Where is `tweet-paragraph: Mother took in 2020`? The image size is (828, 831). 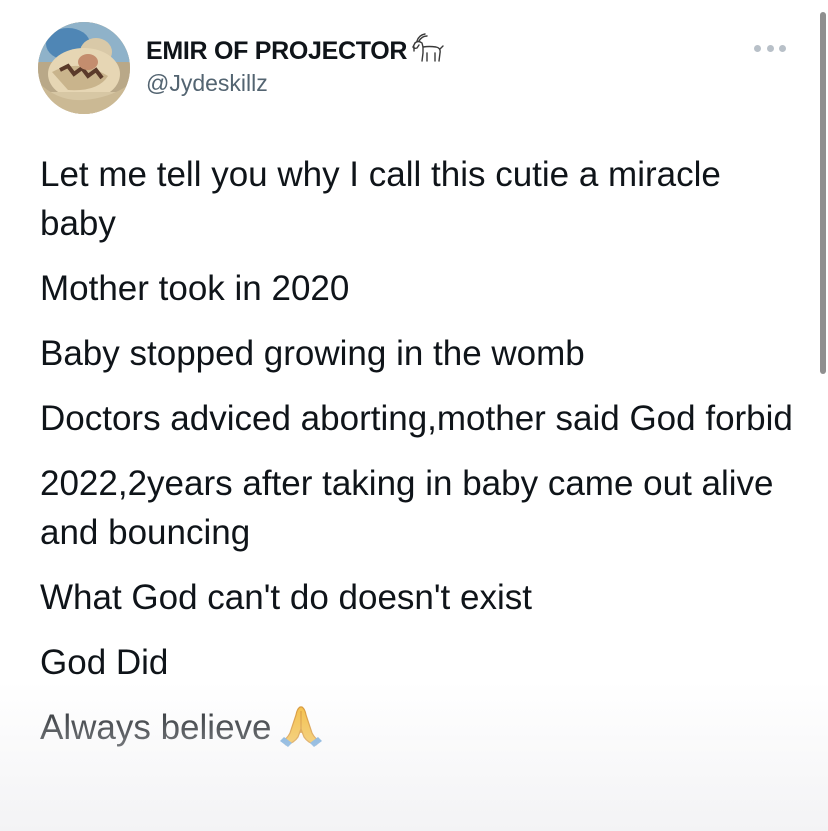 tweet-paragraph: Mother took in 2020 is located at coordinates (195, 288).